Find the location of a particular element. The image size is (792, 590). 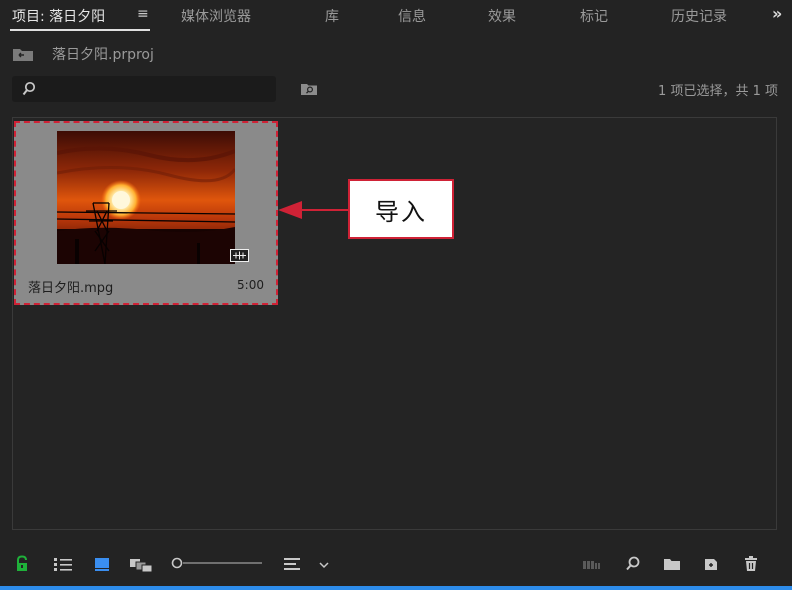

lock-icon is located at coordinates (22, 564).